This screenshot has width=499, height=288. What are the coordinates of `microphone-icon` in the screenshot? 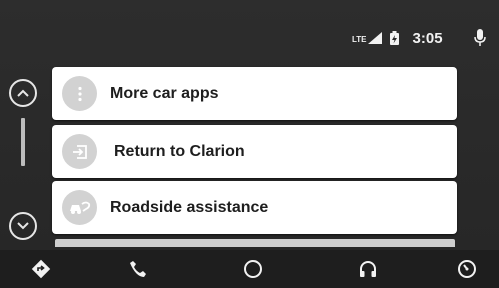 It's located at (480, 37).